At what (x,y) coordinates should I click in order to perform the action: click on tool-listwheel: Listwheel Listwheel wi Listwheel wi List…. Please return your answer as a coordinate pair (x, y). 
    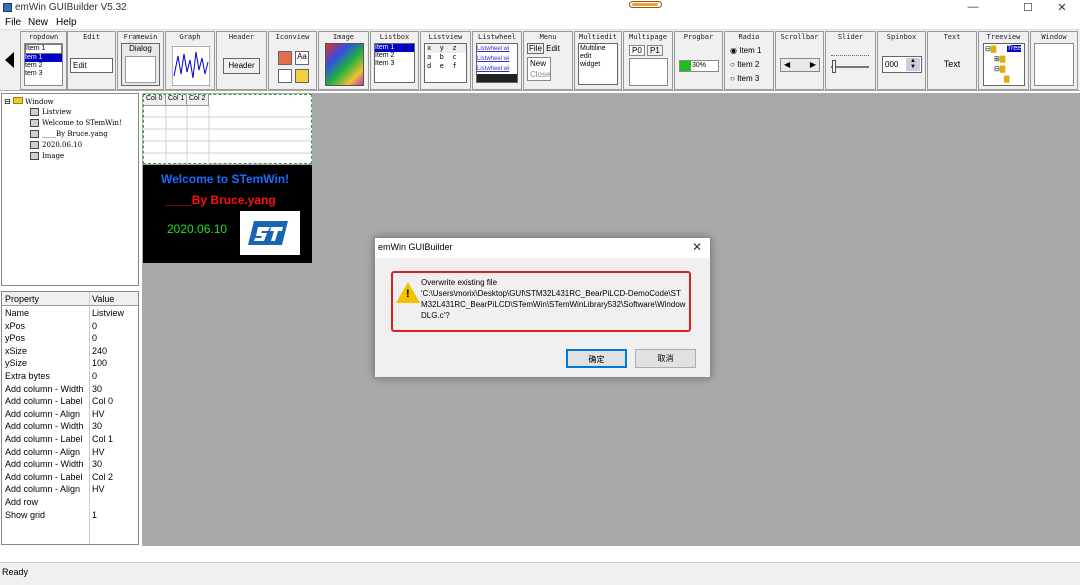
    Looking at the image, I should click on (497, 60).